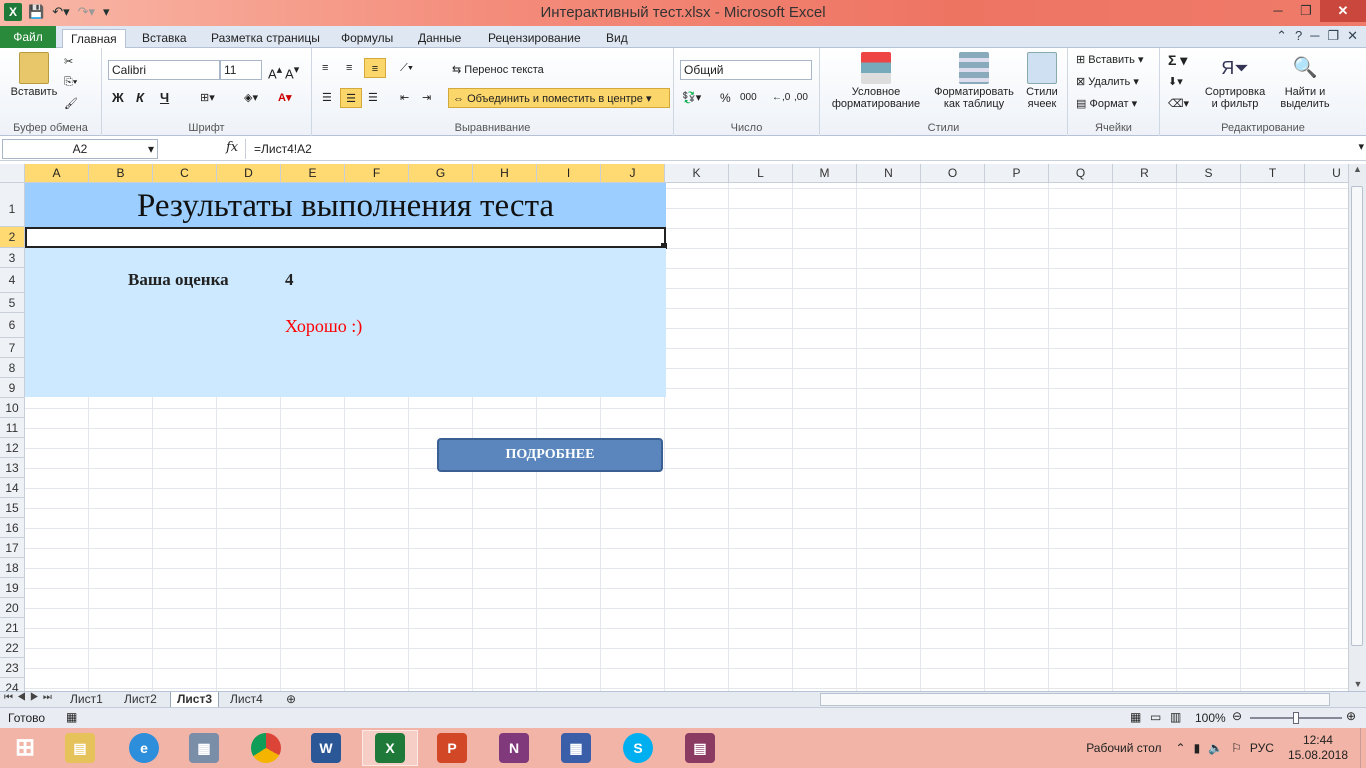  What do you see at coordinates (1333, 36) in the screenshot?
I see `doc-restore-icon: ❐` at bounding box center [1333, 36].